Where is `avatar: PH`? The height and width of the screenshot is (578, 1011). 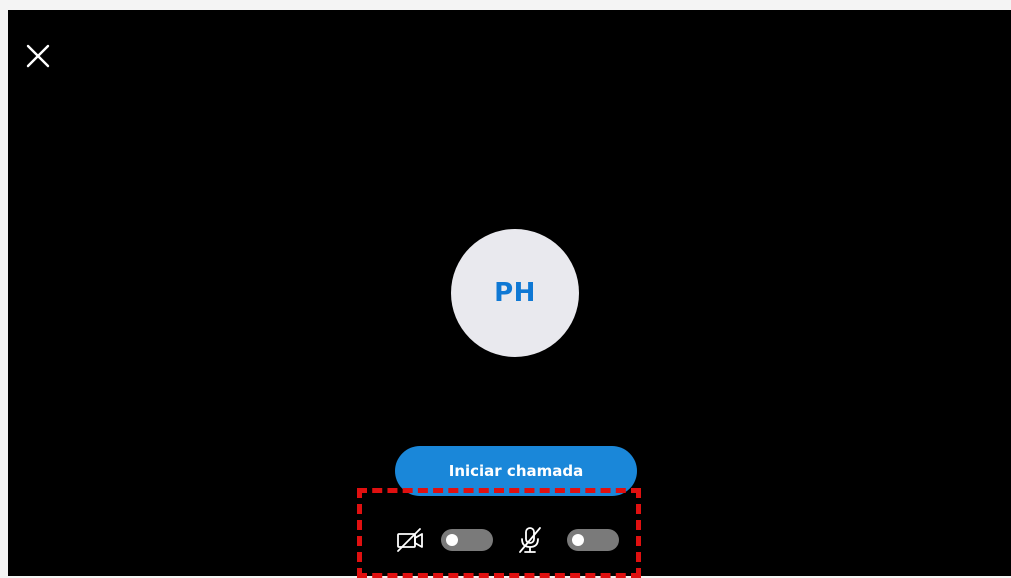 avatar: PH is located at coordinates (515, 293).